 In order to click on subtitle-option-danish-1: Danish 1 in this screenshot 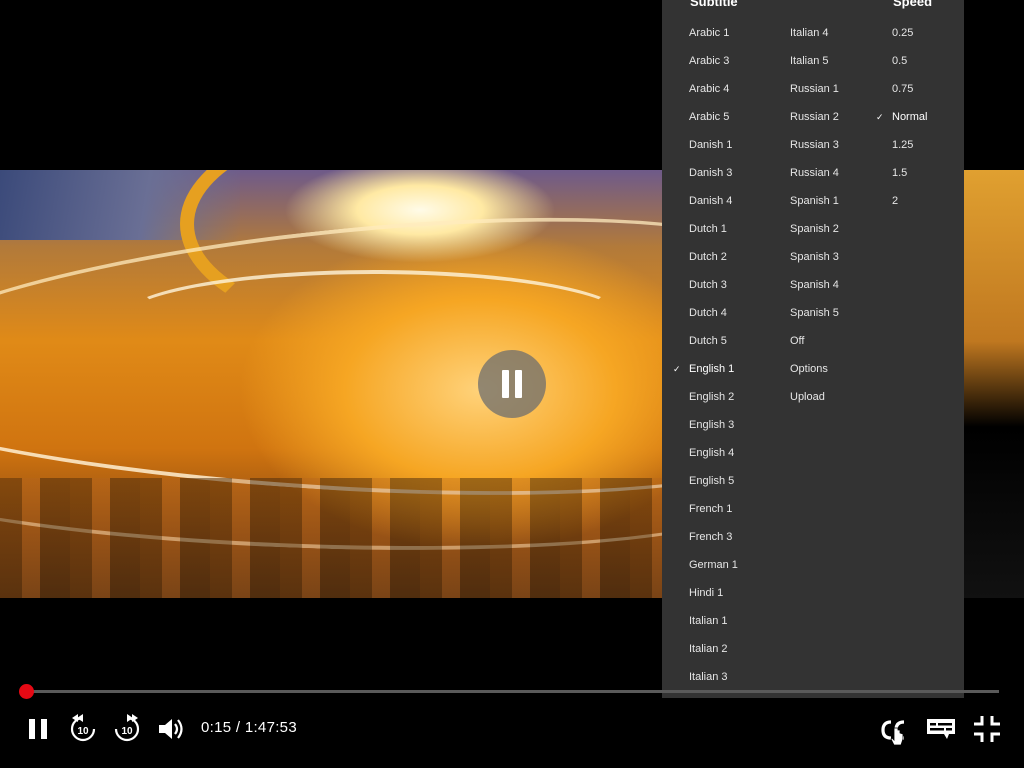, I will do `click(710, 145)`.